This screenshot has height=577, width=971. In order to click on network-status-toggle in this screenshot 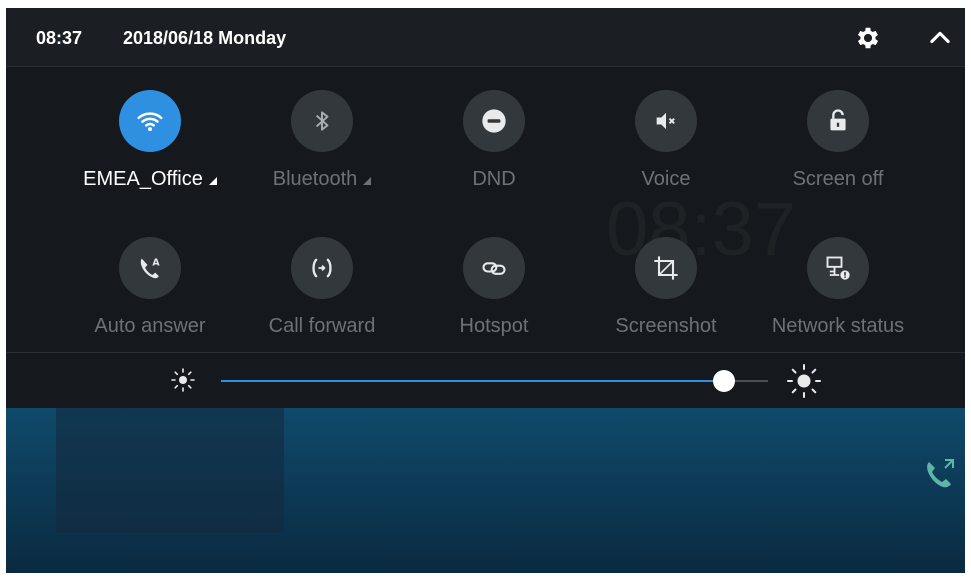, I will do `click(838, 268)`.